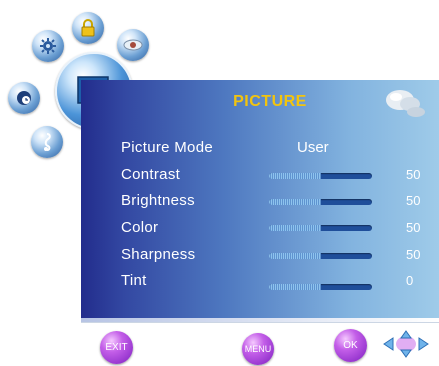 The height and width of the screenshot is (366, 439). I want to click on lock-category-orb, so click(88, 28).